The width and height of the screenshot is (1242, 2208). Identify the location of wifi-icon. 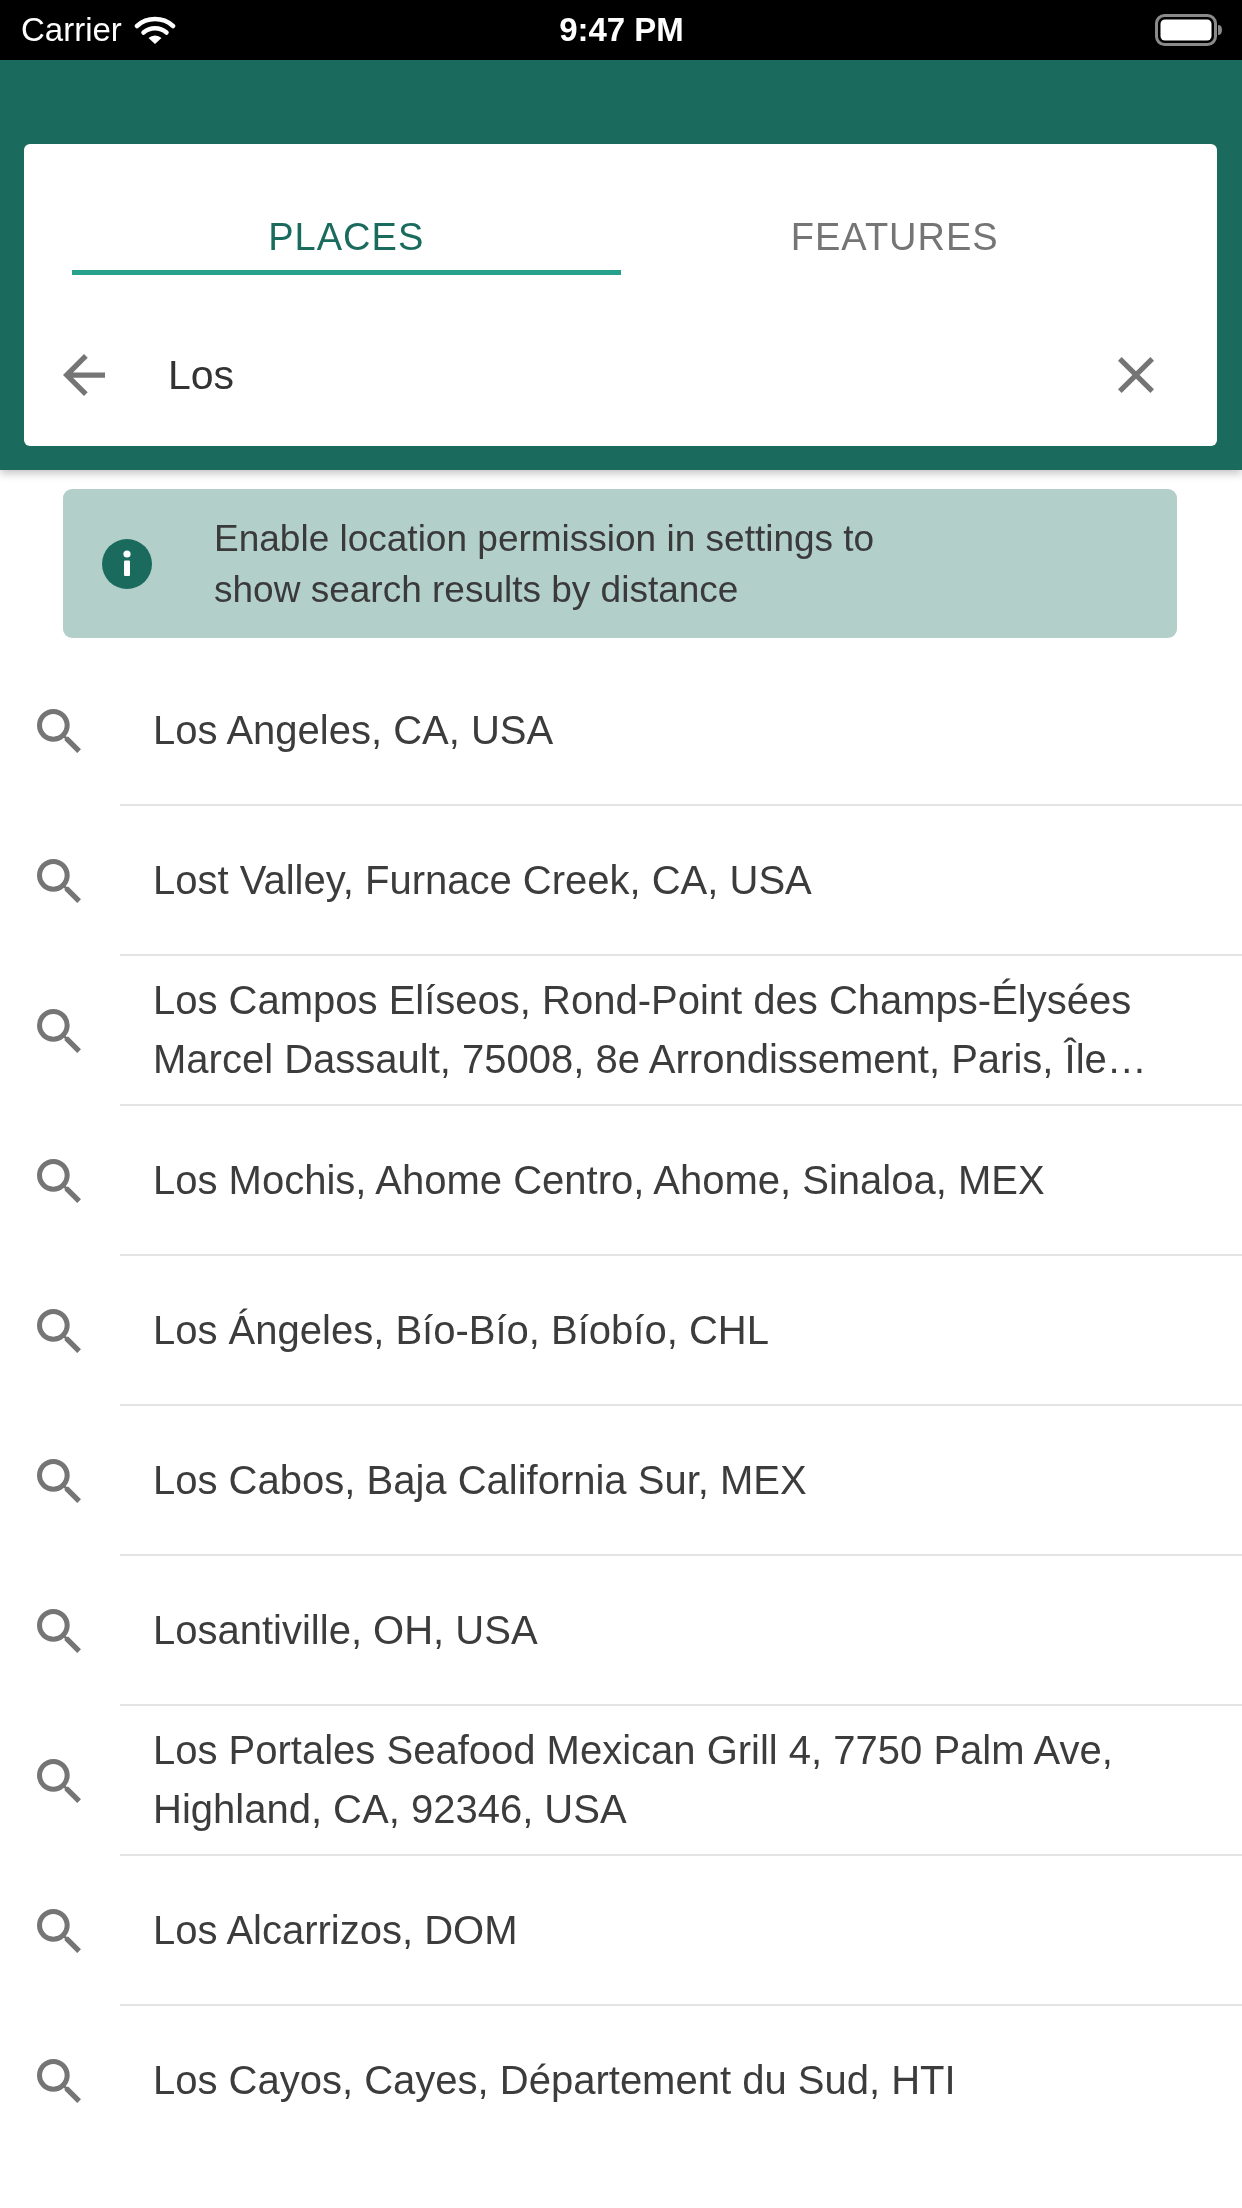
(154, 30).